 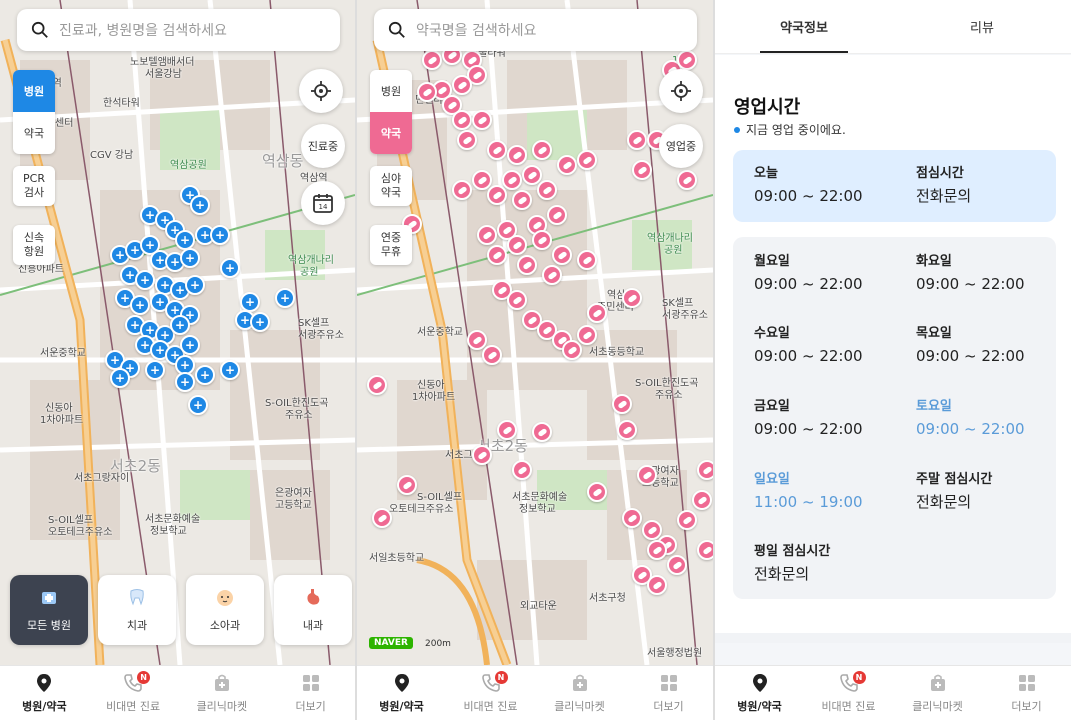 What do you see at coordinates (178, 30) in the screenshot?
I see `search-bar: 진료과, 병원명을 검색하세요` at bounding box center [178, 30].